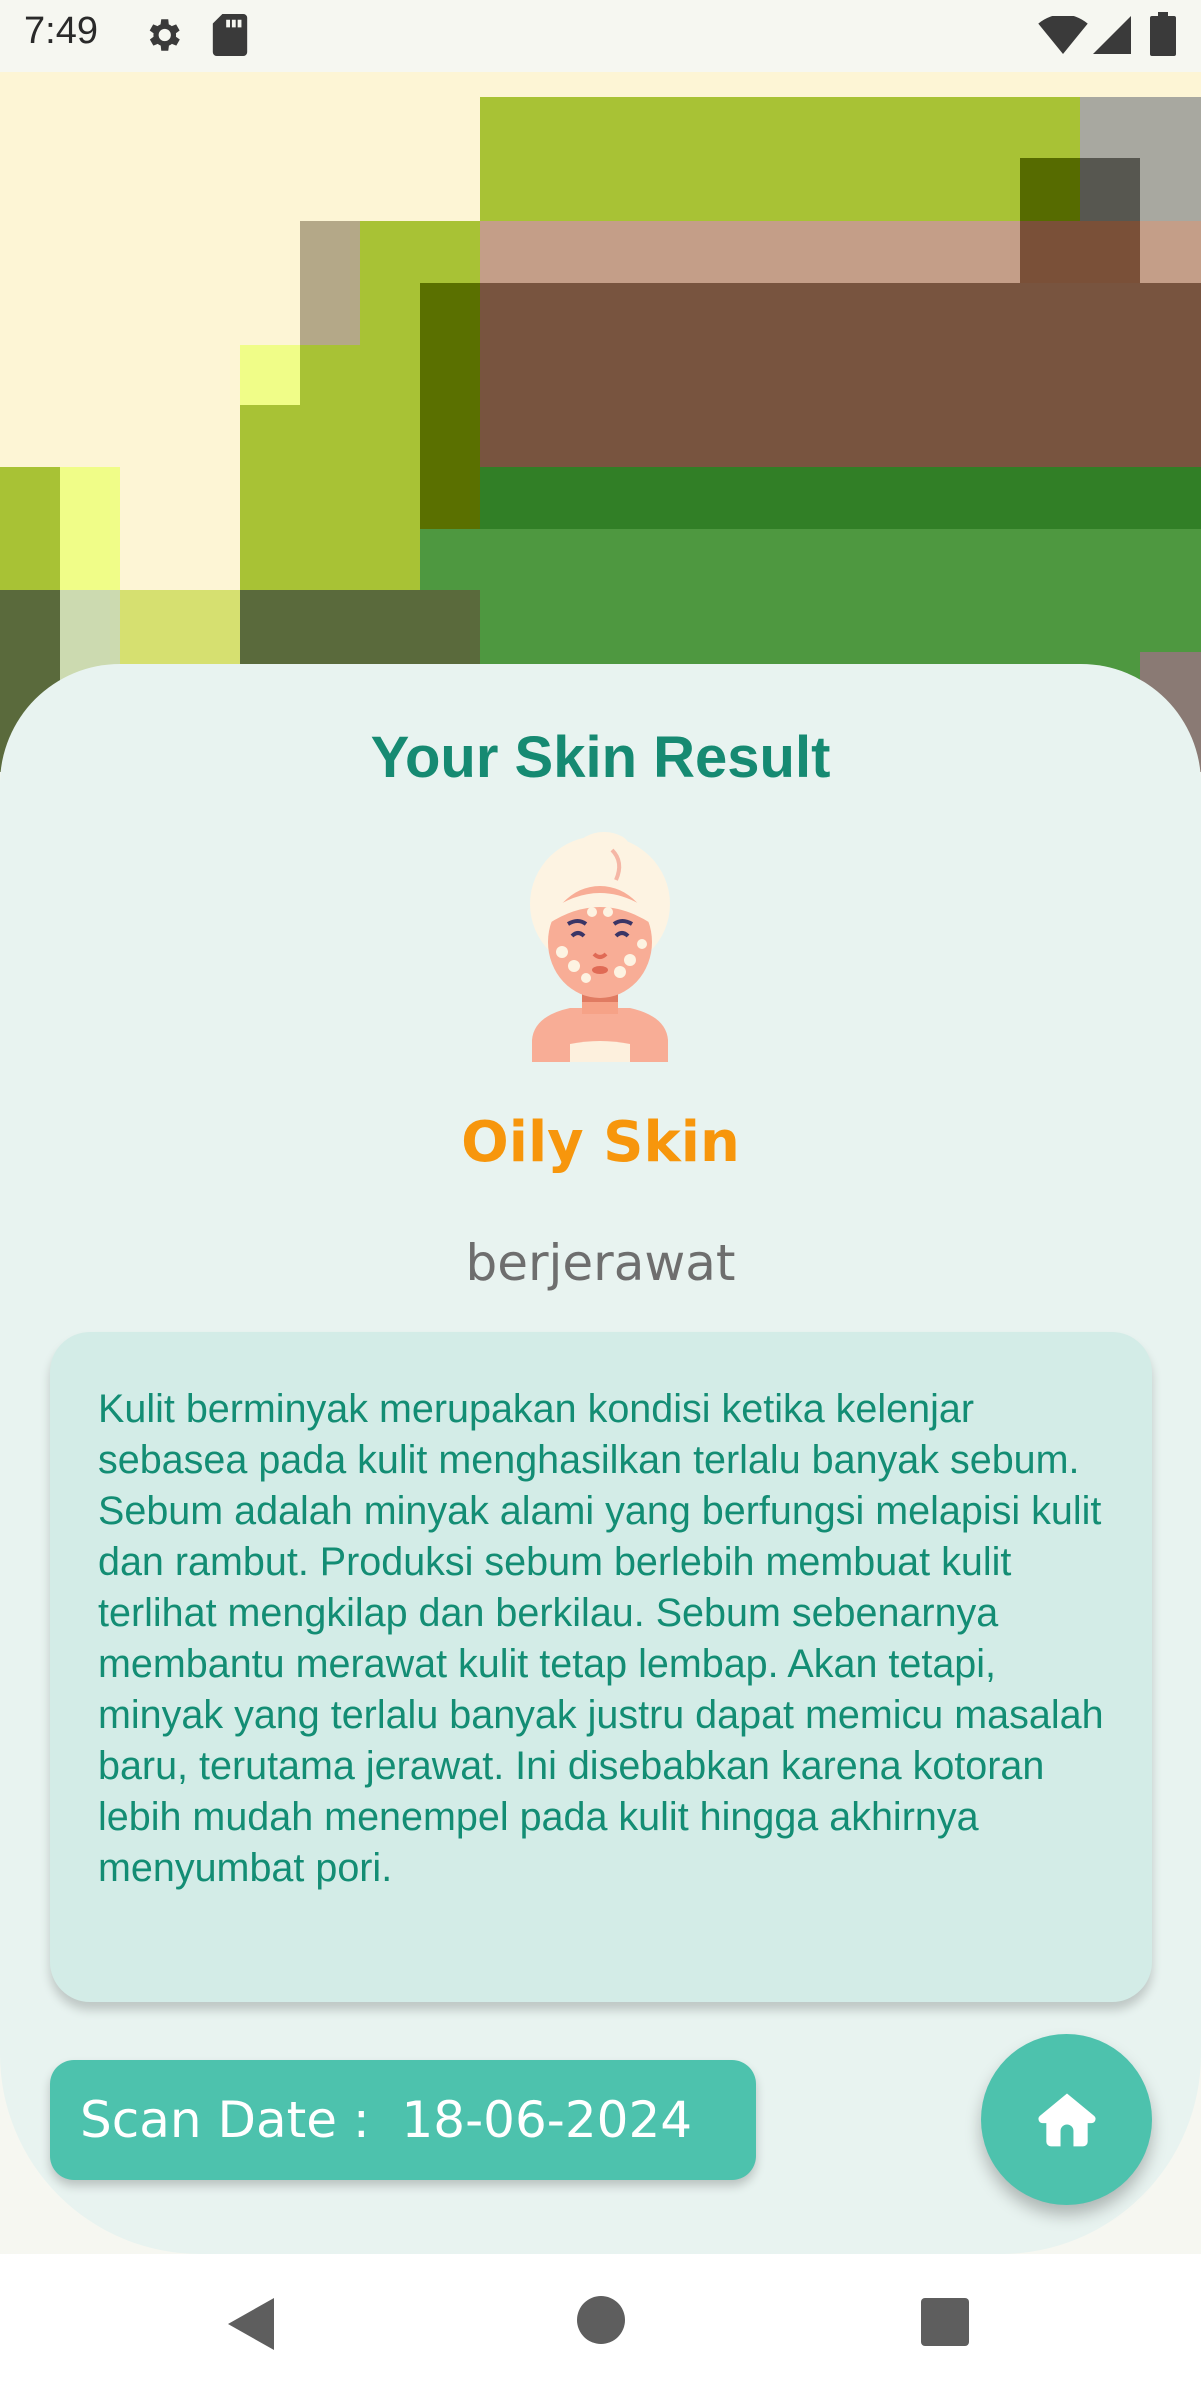 The image size is (1201, 2400). I want to click on skin-type-label: Oily Skin, so click(600, 1142).